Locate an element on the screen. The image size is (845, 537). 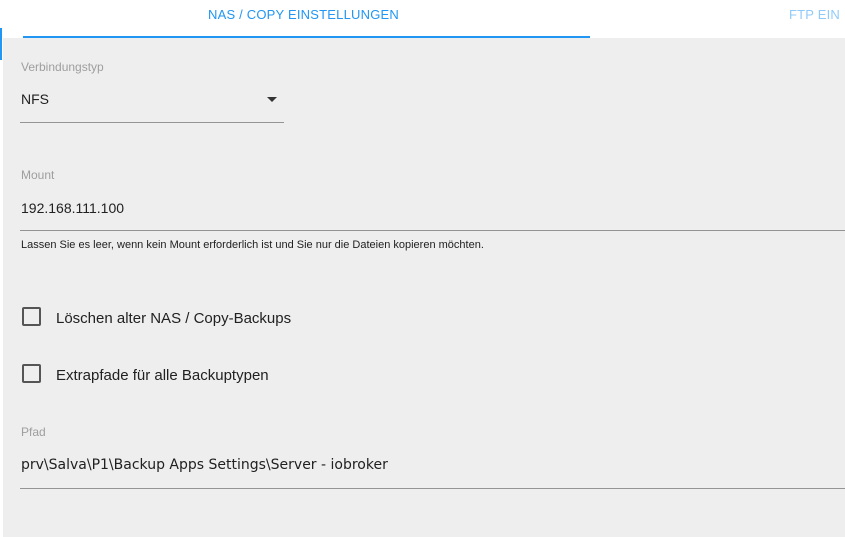
left-accent-bar is located at coordinates (1, 44).